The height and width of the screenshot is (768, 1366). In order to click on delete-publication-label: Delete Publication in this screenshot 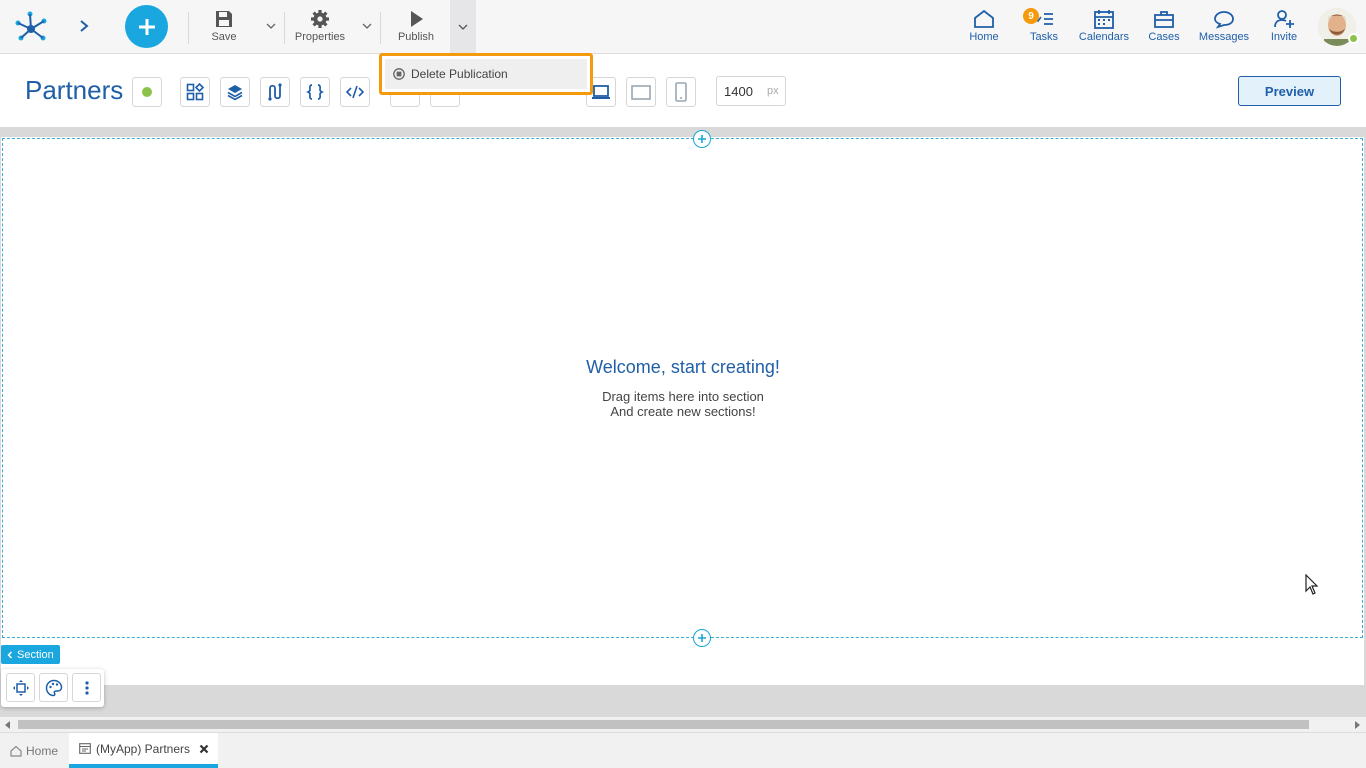, I will do `click(459, 74)`.